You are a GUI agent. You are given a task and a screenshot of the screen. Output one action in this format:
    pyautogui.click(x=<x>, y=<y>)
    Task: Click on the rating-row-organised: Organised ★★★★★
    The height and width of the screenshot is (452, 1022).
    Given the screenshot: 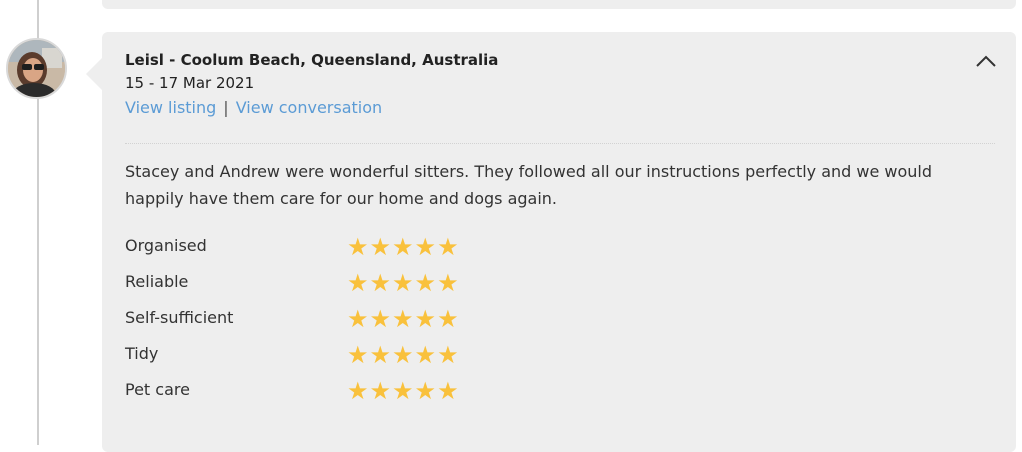 What is the action you would take?
    pyautogui.click(x=325, y=252)
    